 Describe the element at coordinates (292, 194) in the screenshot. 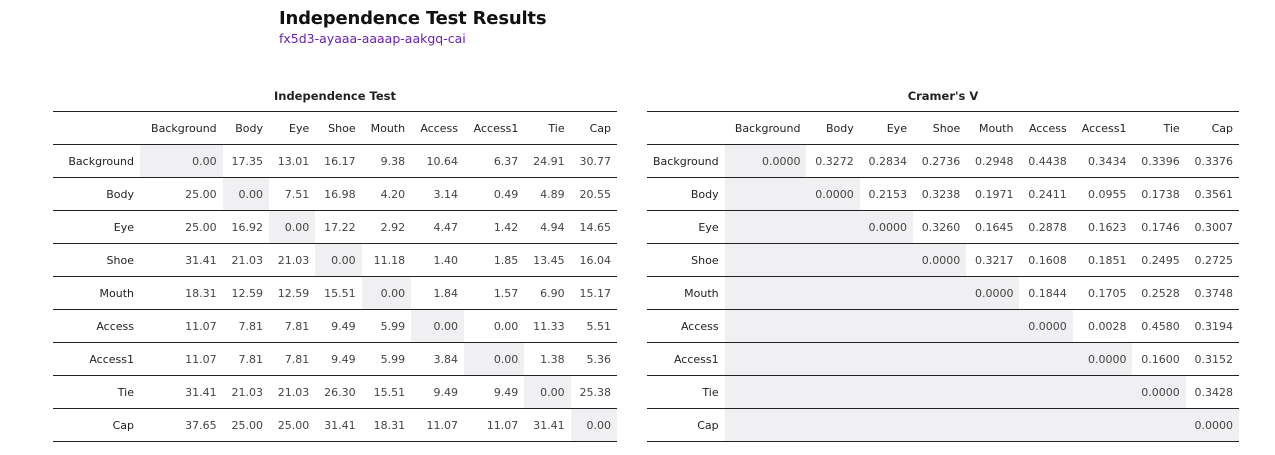

I see `table-cell: 7.51` at that location.